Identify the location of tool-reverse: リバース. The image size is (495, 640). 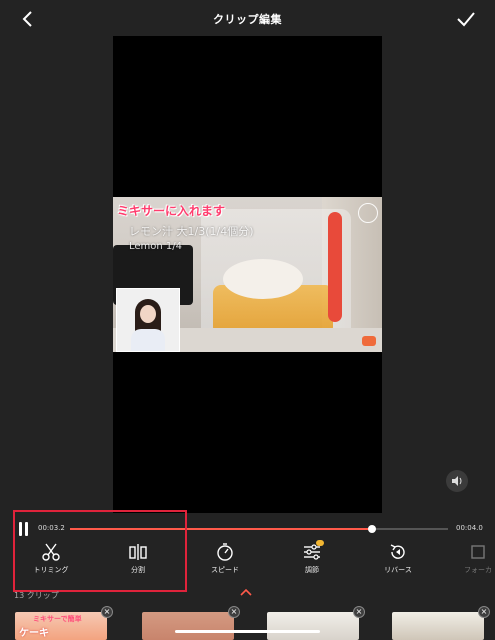
(398, 560).